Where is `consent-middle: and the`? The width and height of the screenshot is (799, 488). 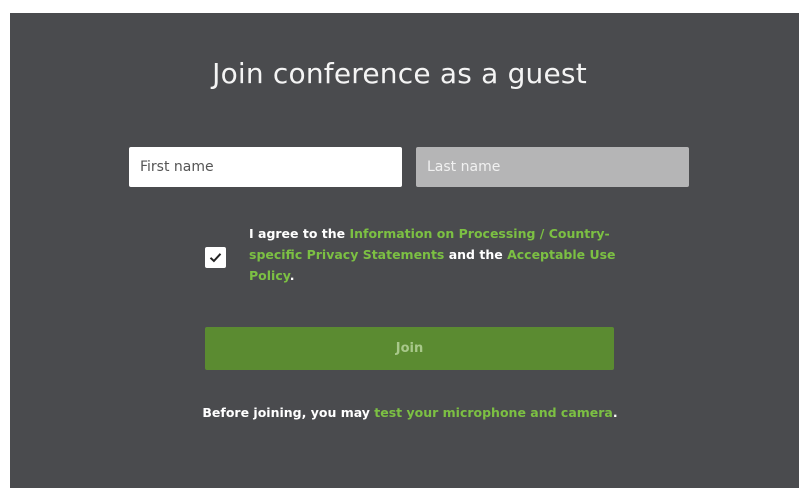
consent-middle: and the is located at coordinates (476, 254).